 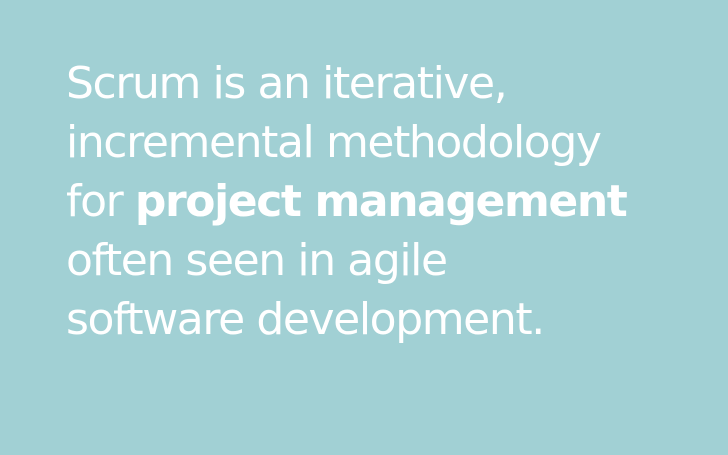 What do you see at coordinates (287, 83) in the screenshot?
I see `quote-line-1: Scrum is an iterative,` at bounding box center [287, 83].